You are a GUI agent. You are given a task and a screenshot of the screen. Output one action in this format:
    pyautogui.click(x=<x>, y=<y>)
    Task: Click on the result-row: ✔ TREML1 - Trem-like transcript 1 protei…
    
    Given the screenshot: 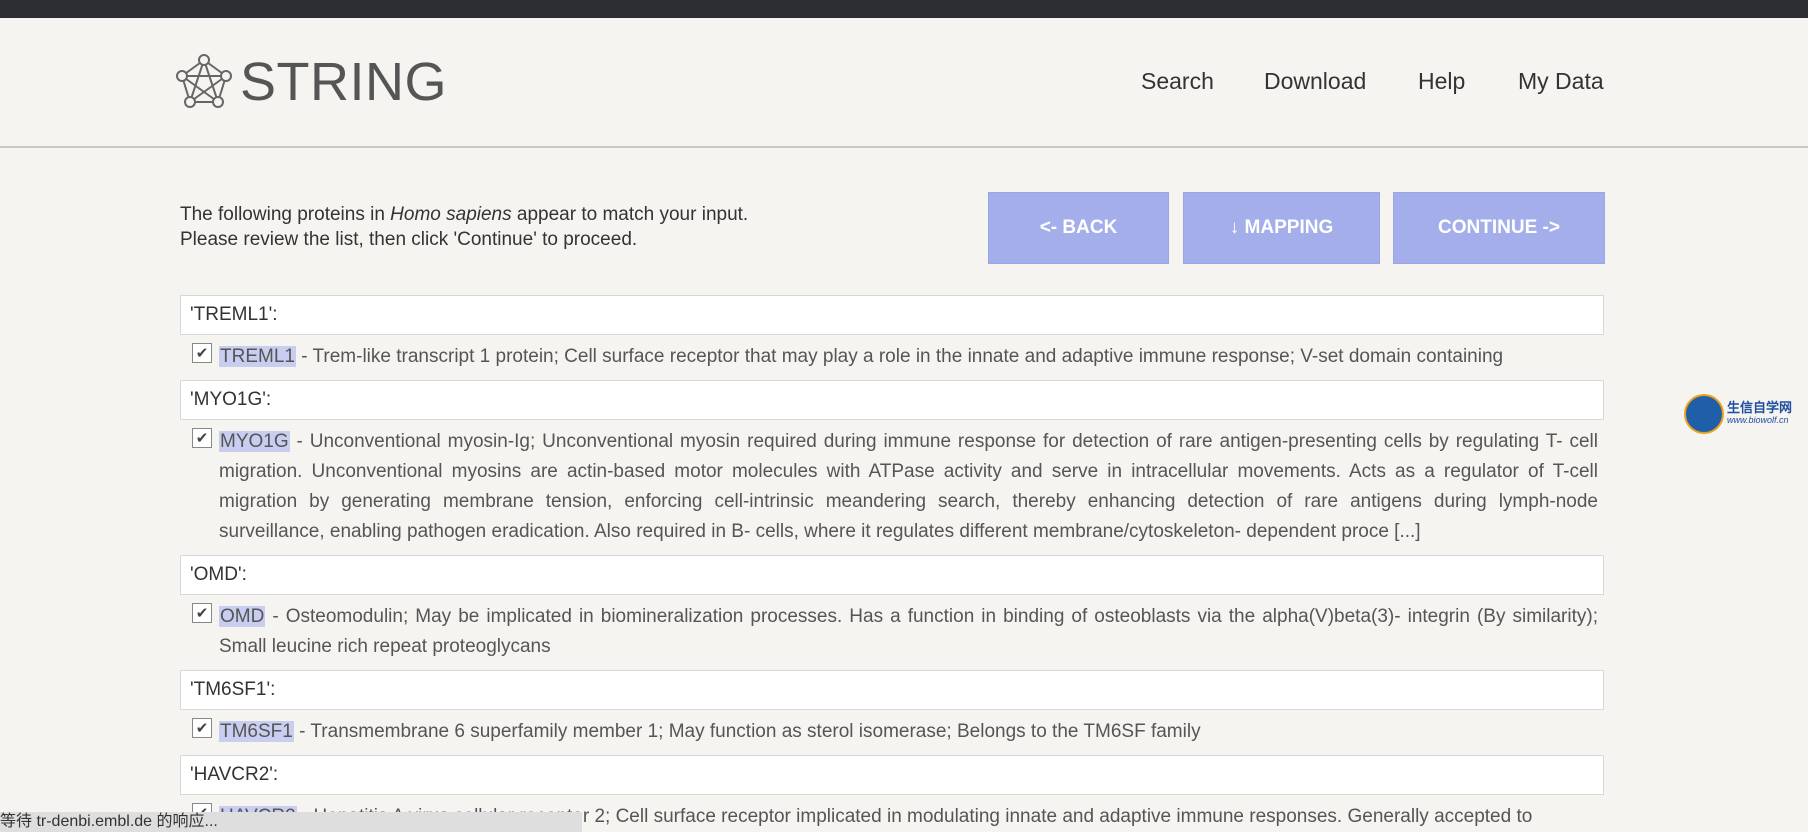 What is the action you would take?
    pyautogui.click(x=895, y=357)
    